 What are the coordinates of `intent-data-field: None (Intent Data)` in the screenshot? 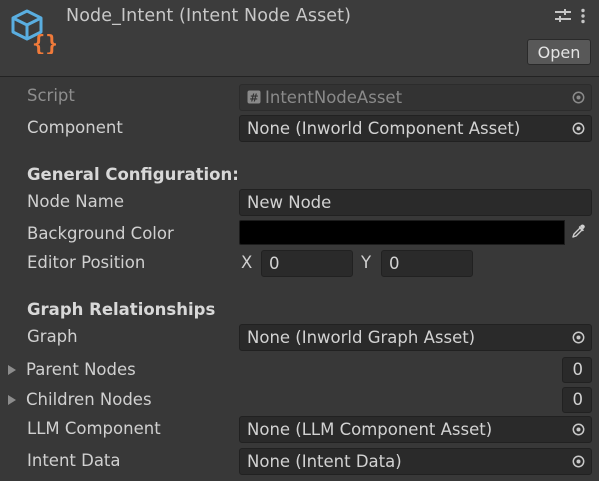 It's located at (415, 461).